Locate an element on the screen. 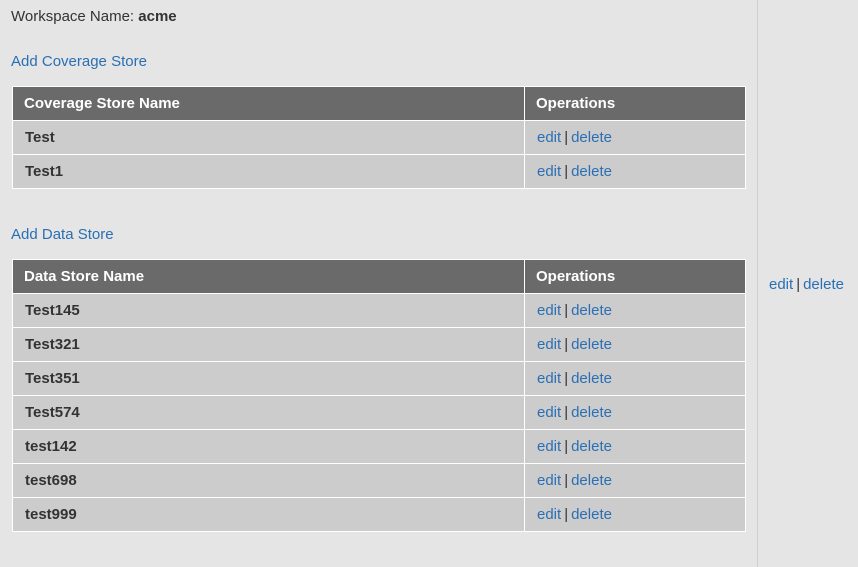 This screenshot has width=858, height=567. column-header-name: Data Store Name is located at coordinates (268, 276).